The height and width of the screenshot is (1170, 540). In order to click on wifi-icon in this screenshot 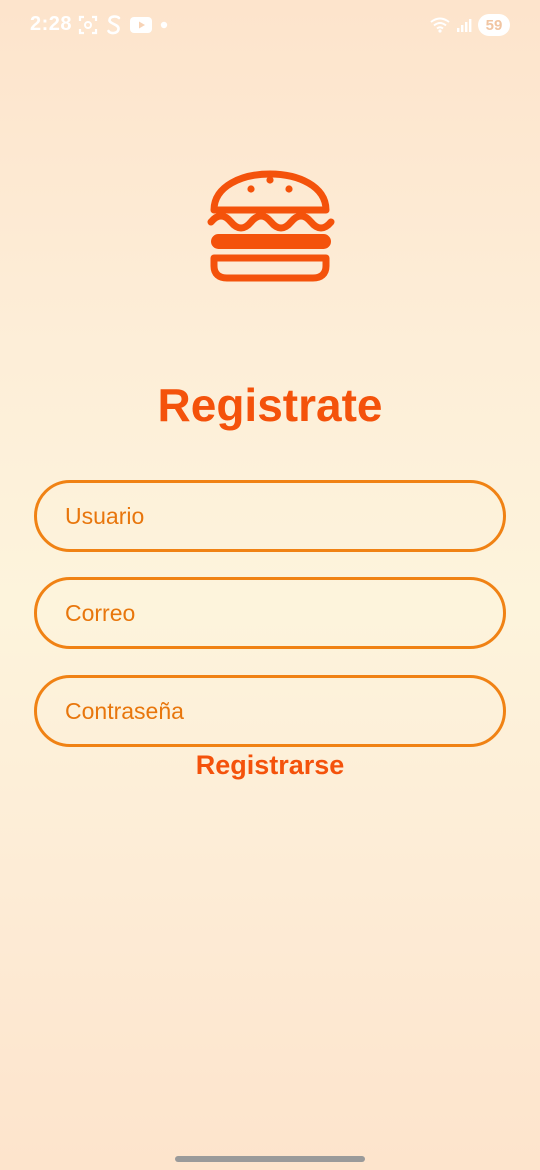, I will do `click(440, 25)`.